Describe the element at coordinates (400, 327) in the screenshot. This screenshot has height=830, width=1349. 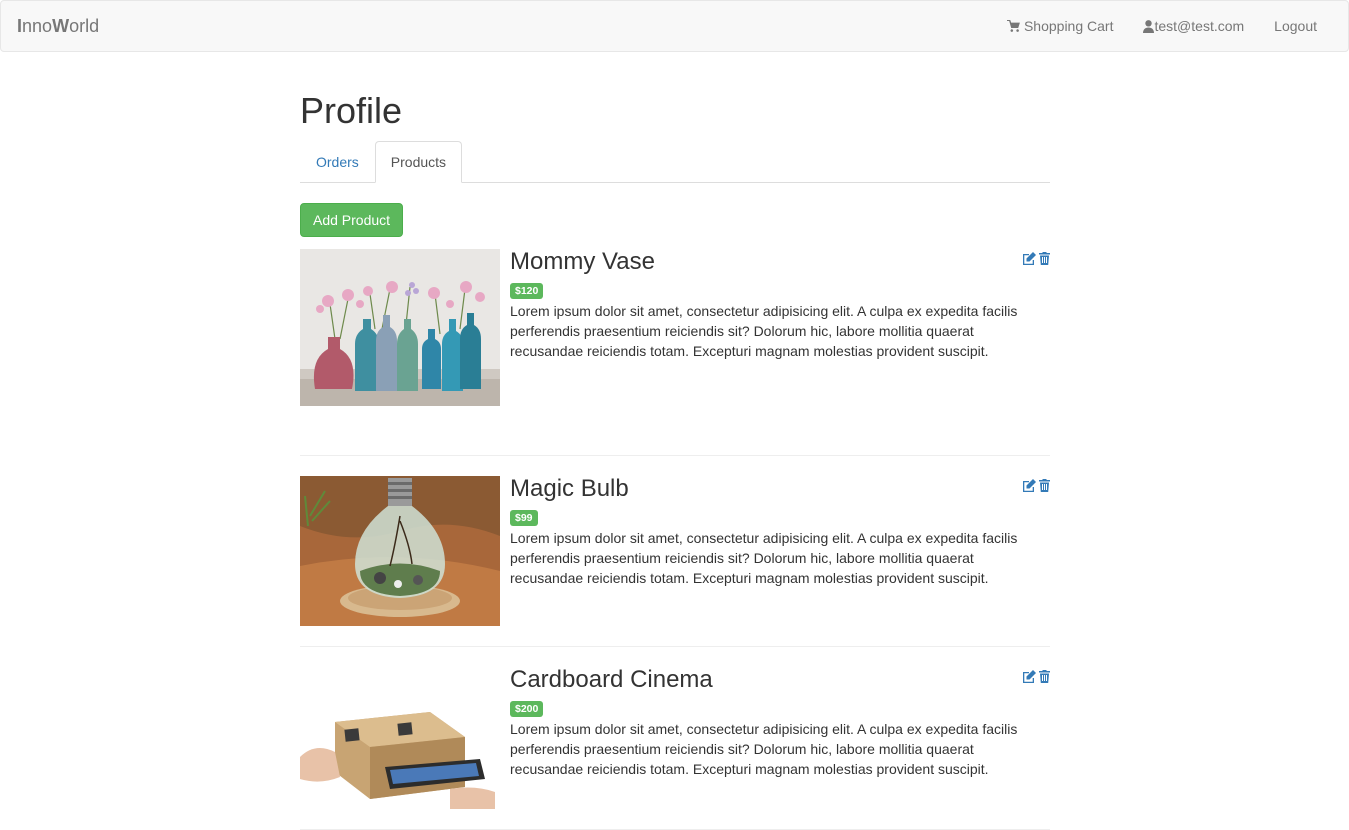
I see `product-image-vase` at that location.